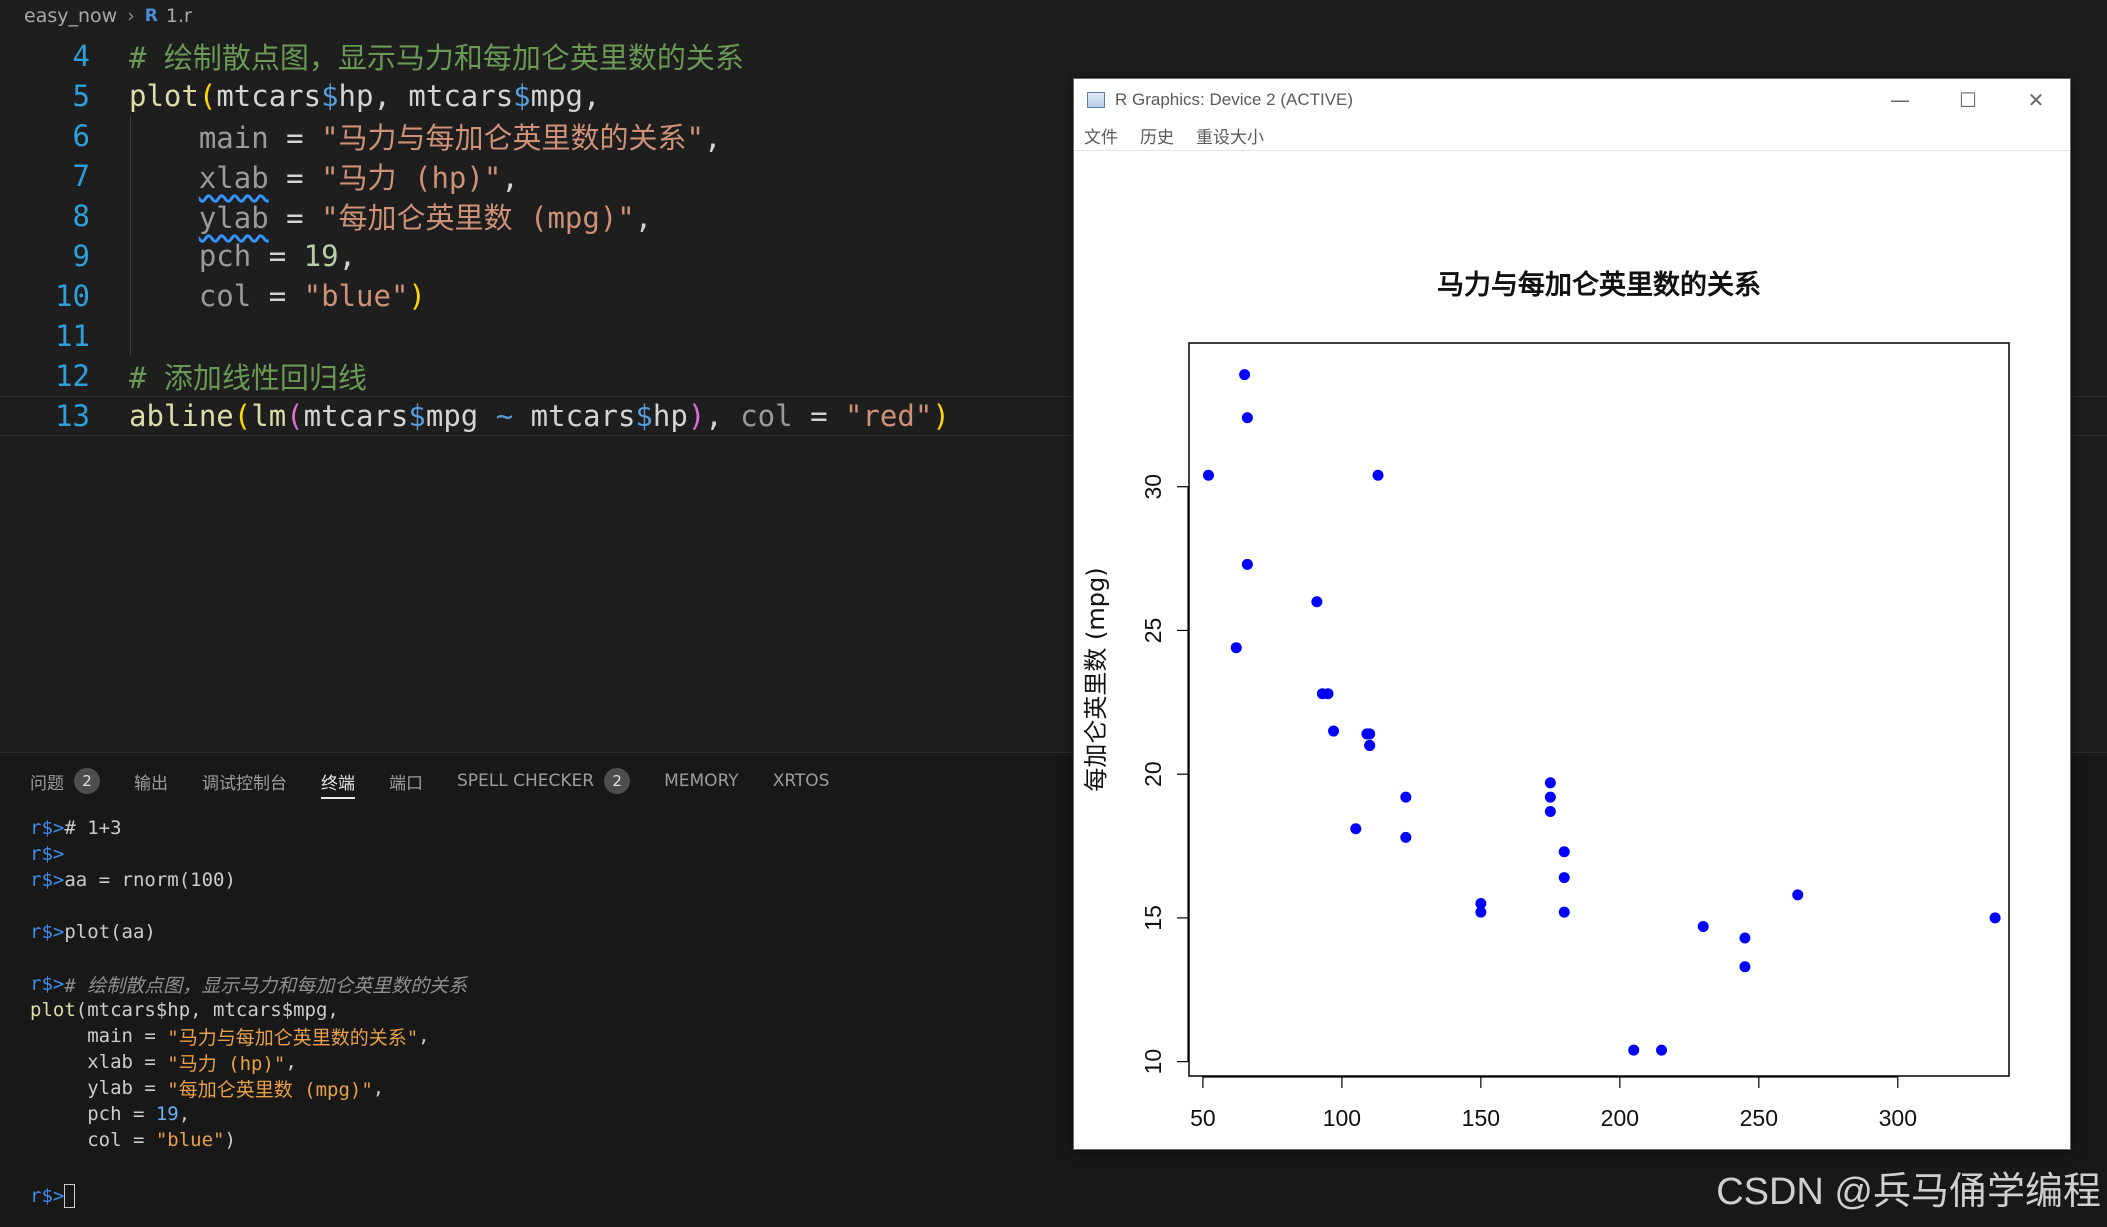 The height and width of the screenshot is (1227, 2107). Describe the element at coordinates (65, 781) in the screenshot. I see `tab-problems: 问题 2` at that location.